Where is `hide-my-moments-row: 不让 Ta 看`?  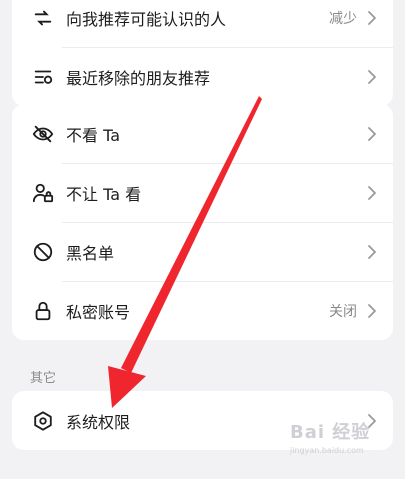
hide-my-moments-row: 不让 Ta 看 is located at coordinates (202, 192).